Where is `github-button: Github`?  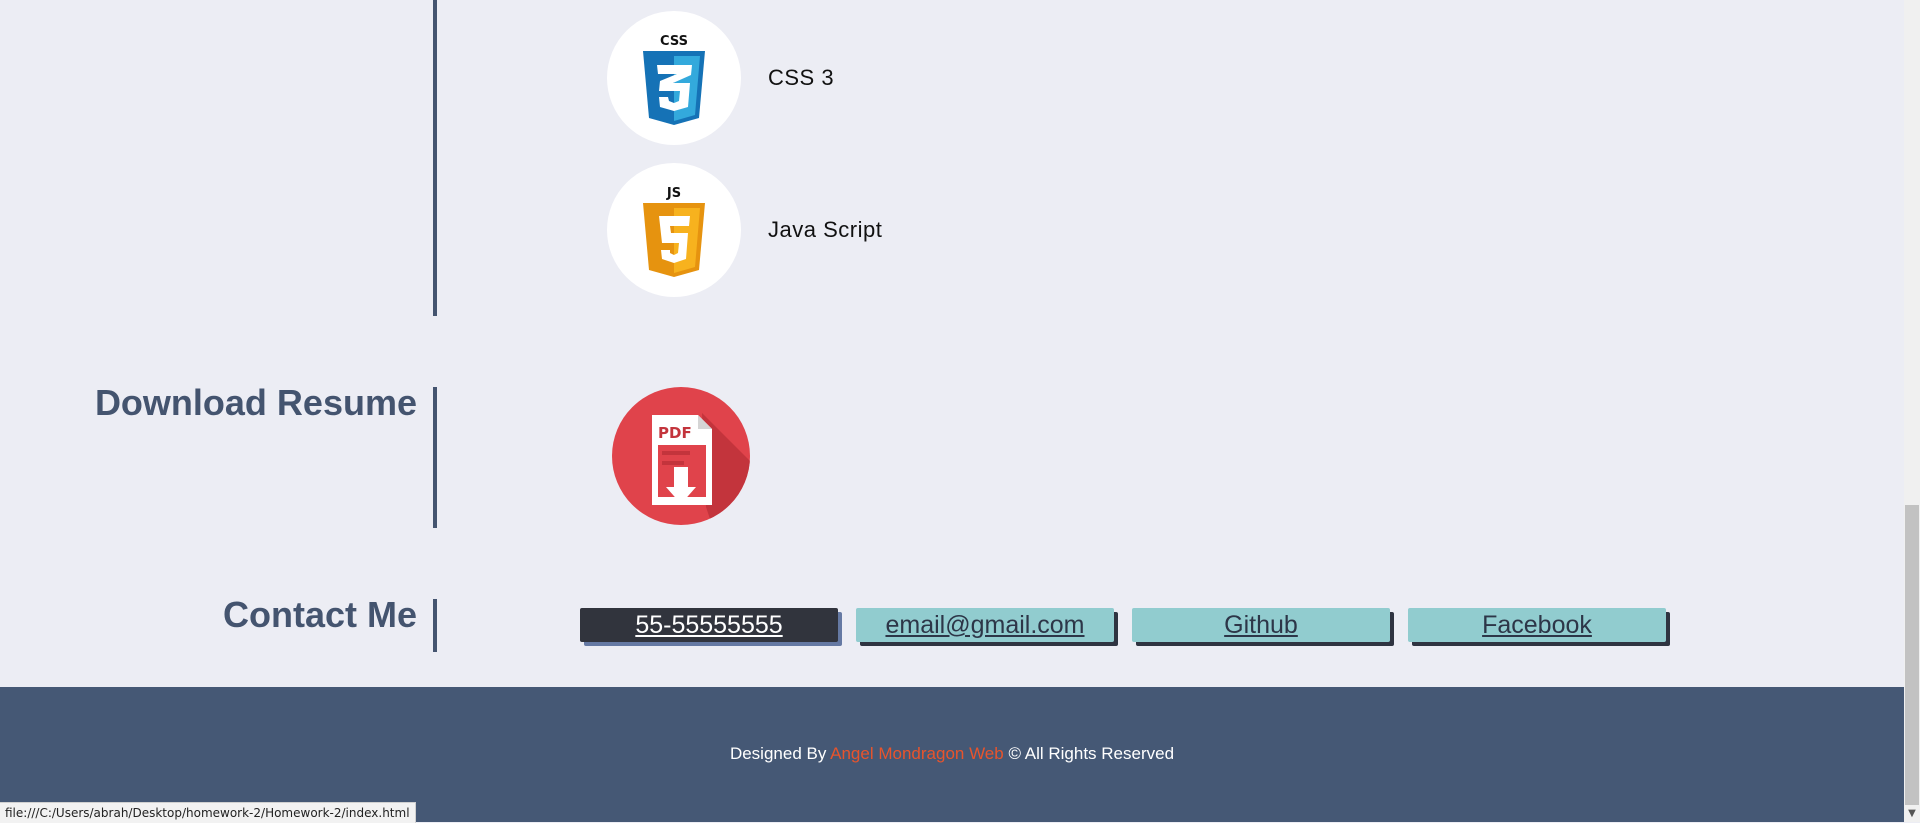
github-button: Github is located at coordinates (1261, 625).